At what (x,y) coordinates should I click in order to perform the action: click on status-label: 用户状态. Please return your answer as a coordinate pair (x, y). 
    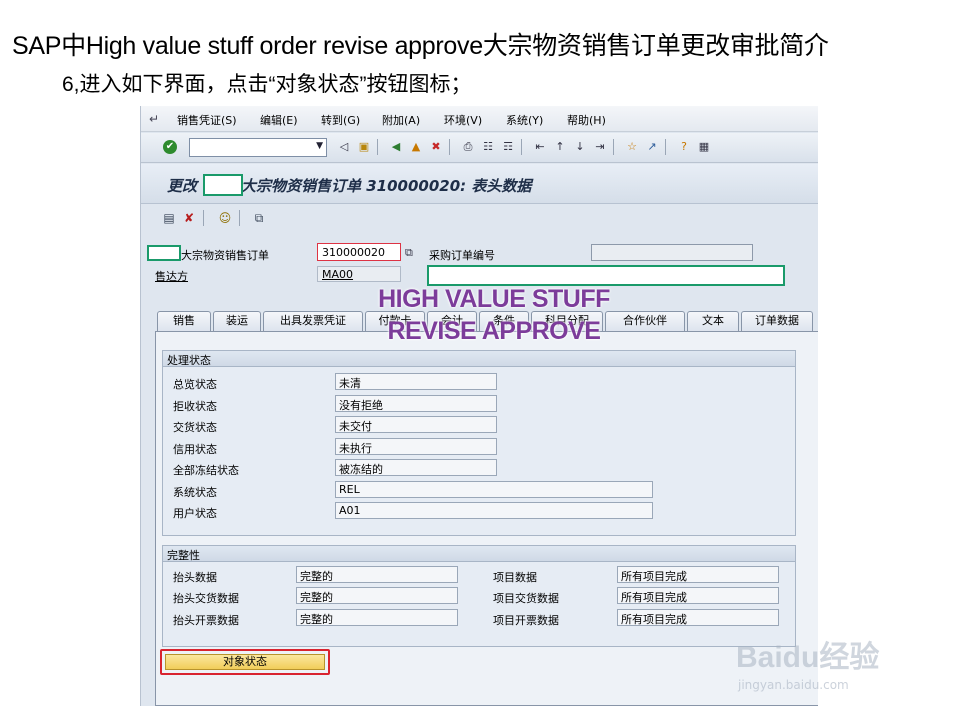
    Looking at the image, I should click on (195, 513).